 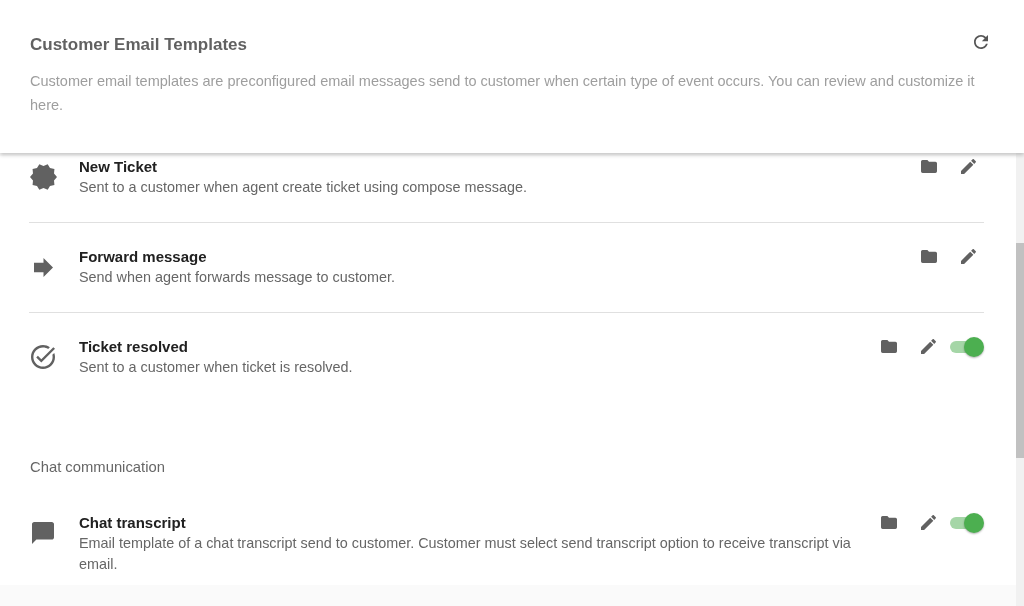 I want to click on refresh-icon, so click(x=981, y=42).